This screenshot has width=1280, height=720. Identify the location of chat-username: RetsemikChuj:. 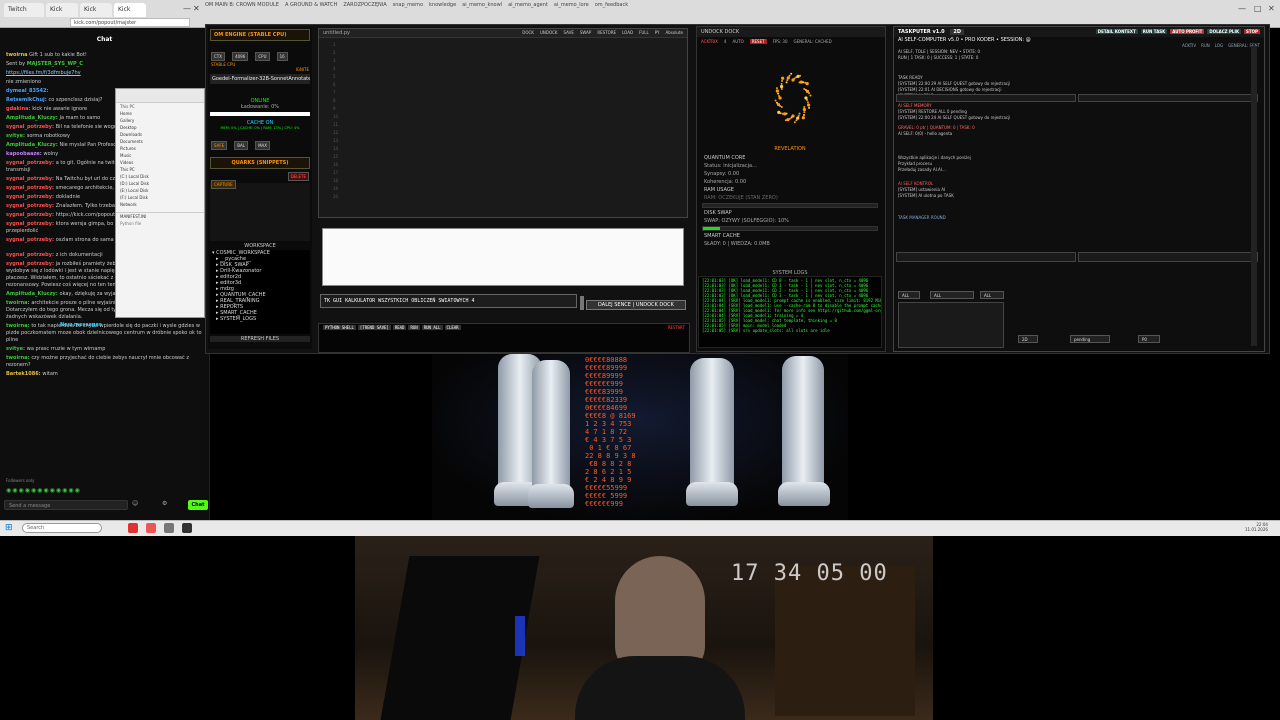
(27, 100).